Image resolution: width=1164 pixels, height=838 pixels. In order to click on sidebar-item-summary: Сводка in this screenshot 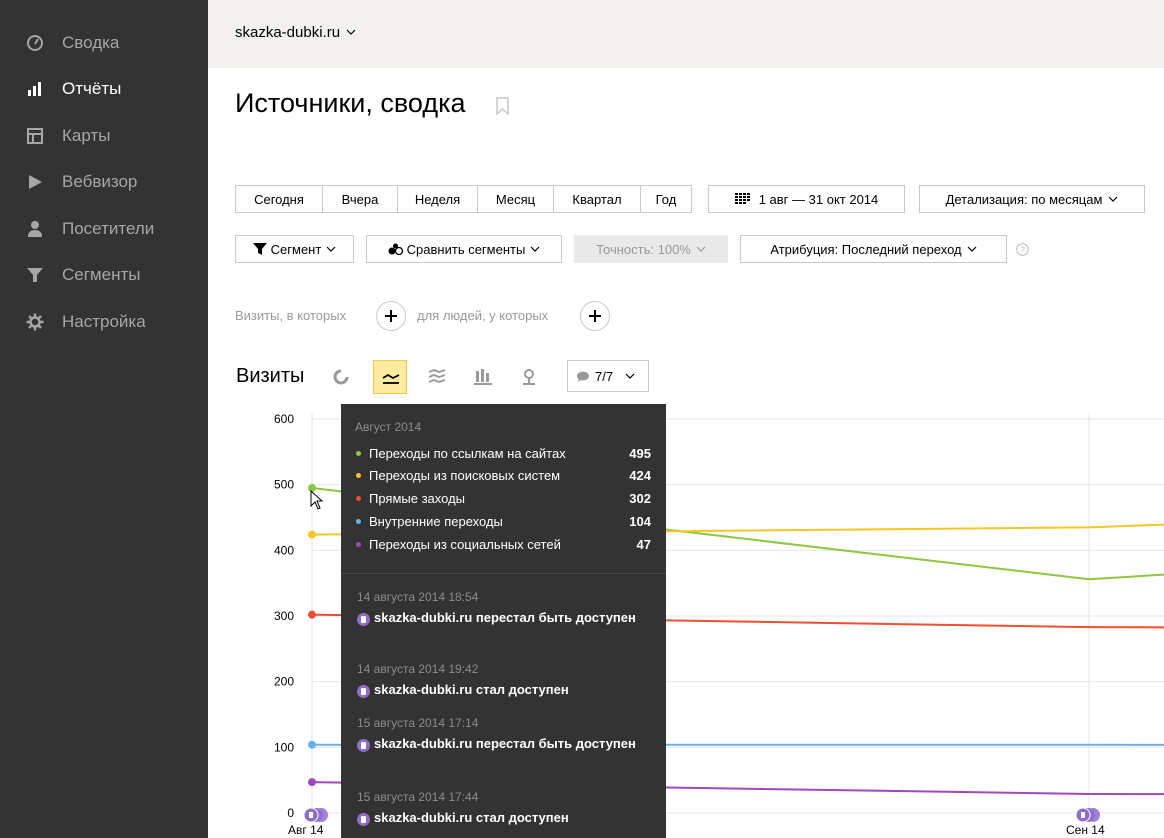, I will do `click(104, 43)`.